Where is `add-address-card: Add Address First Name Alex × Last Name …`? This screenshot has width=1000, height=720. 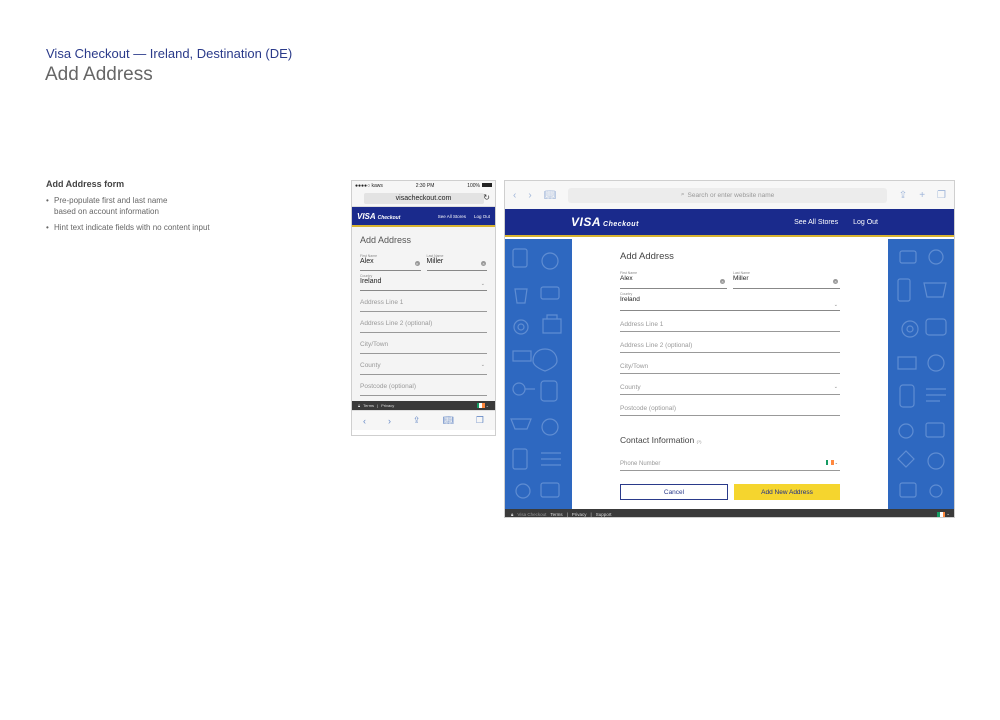
add-address-card: Add Address First Name Alex × Last Name … is located at coordinates (730, 374).